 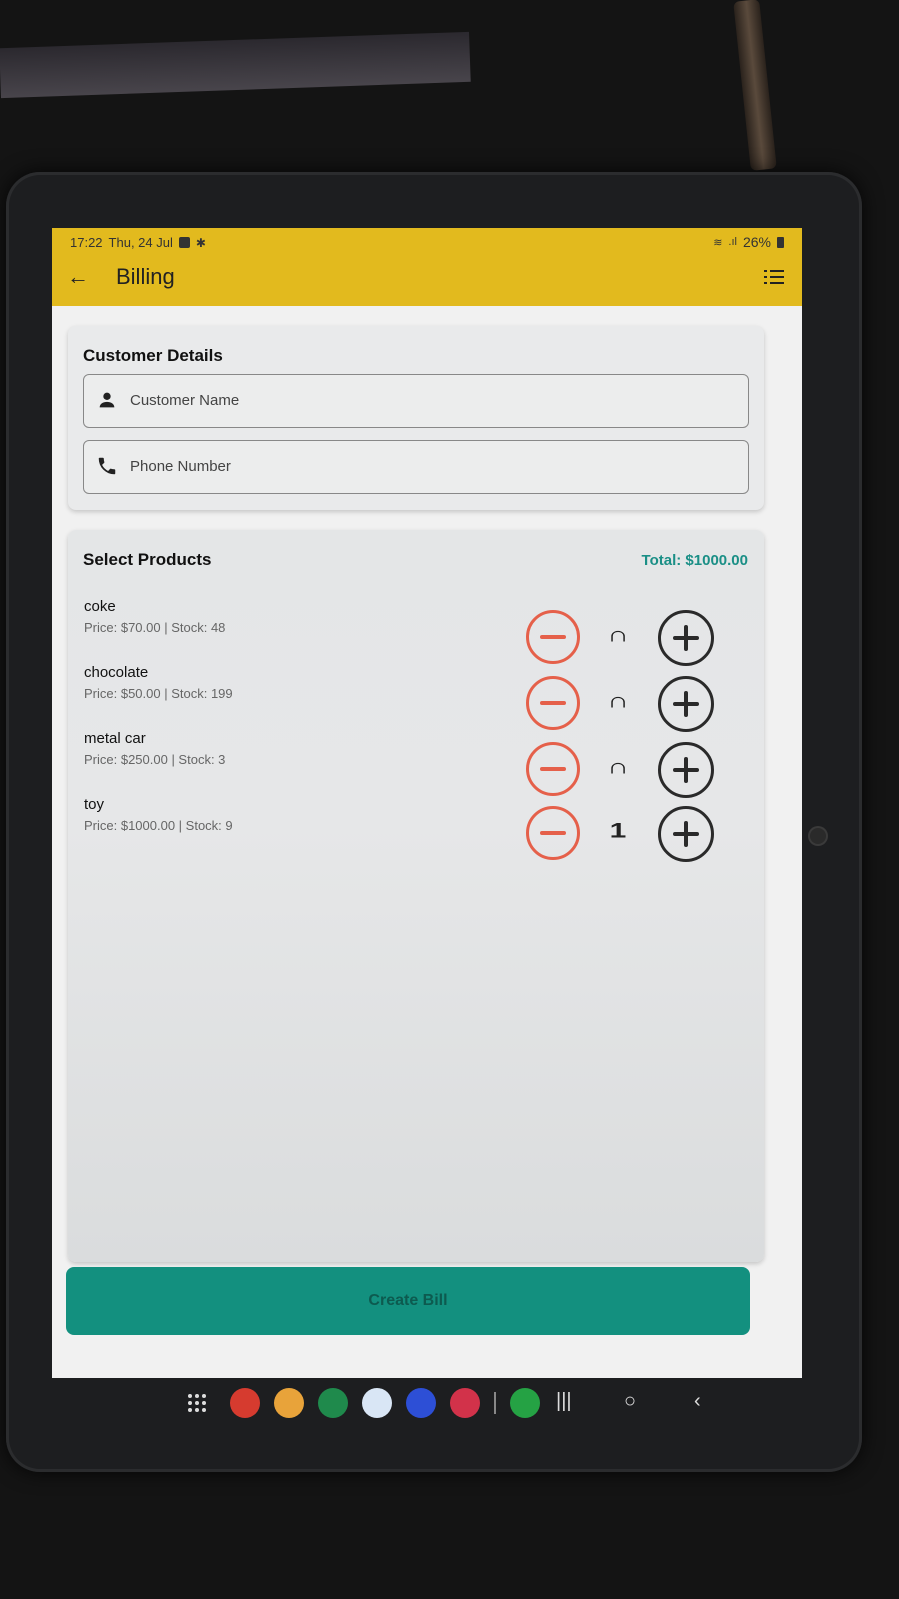 I want to click on product-row: chocolate Price: $50.00 | Stock: 199 ∩, so click(x=414, y=698).